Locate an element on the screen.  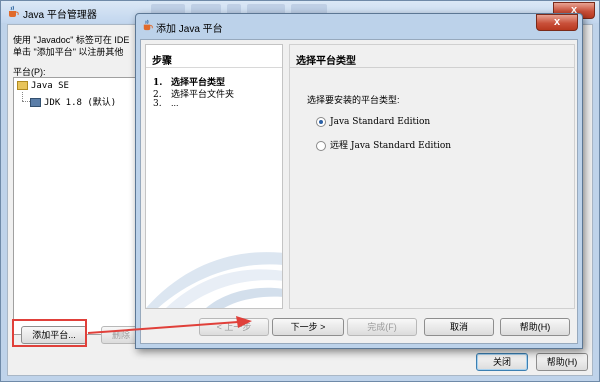
annotation-highlight-box is located at coordinates (49, 333).